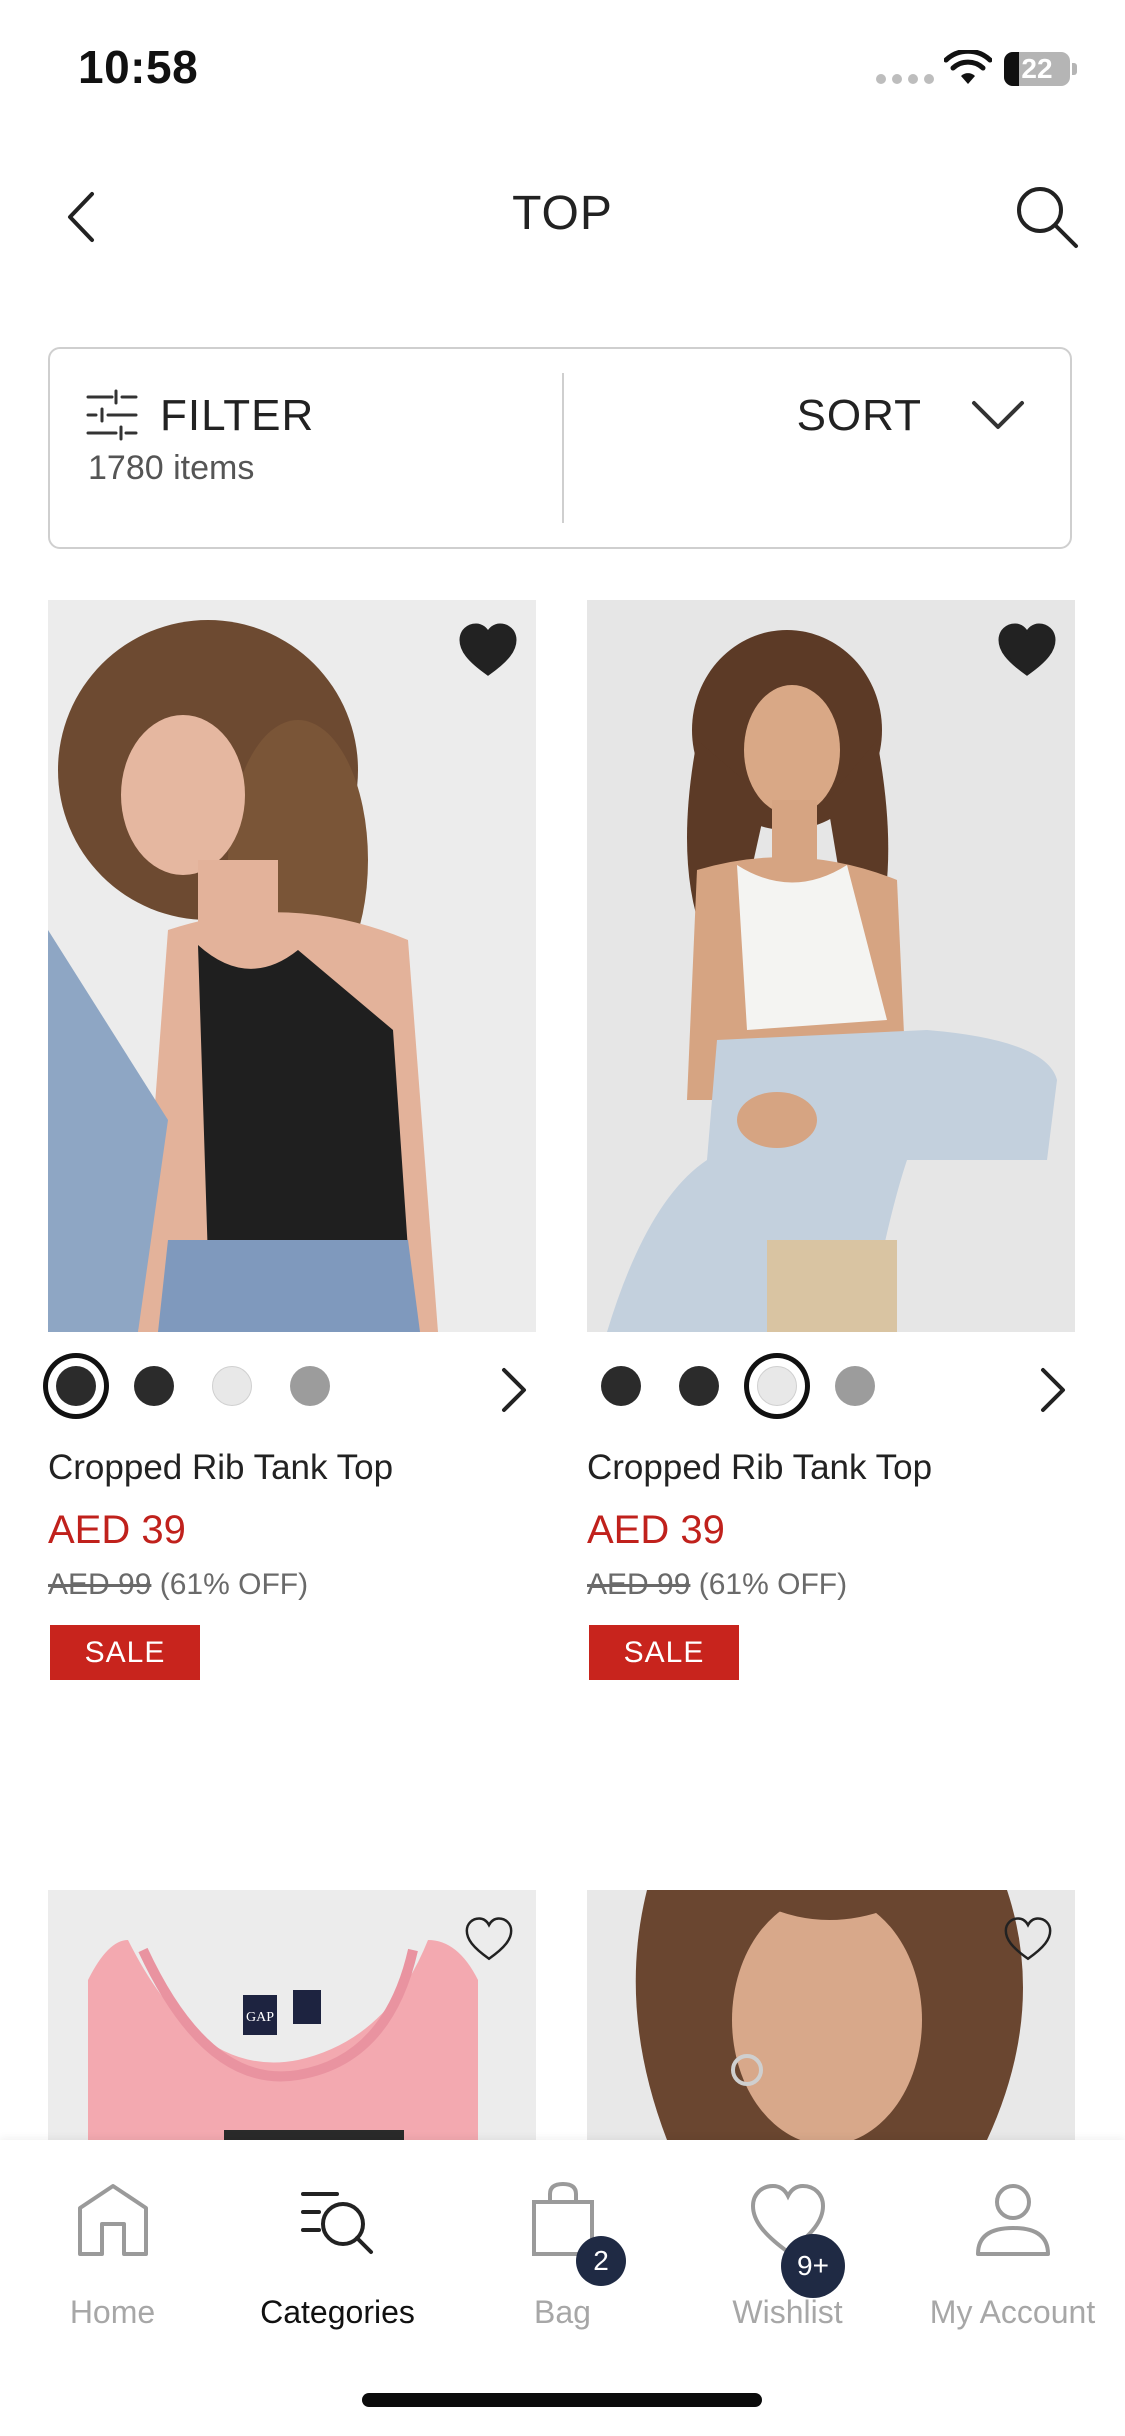 This screenshot has height=2436, width=1125. Describe the element at coordinates (113, 2220) in the screenshot. I see `home-icon` at that location.